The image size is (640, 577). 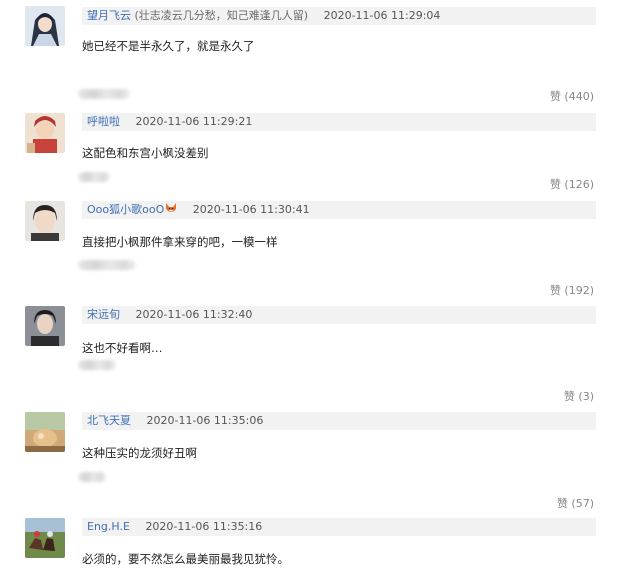 What do you see at coordinates (194, 121) in the screenshot?
I see `timestamp: 2020-11-06 11:29:21` at bounding box center [194, 121].